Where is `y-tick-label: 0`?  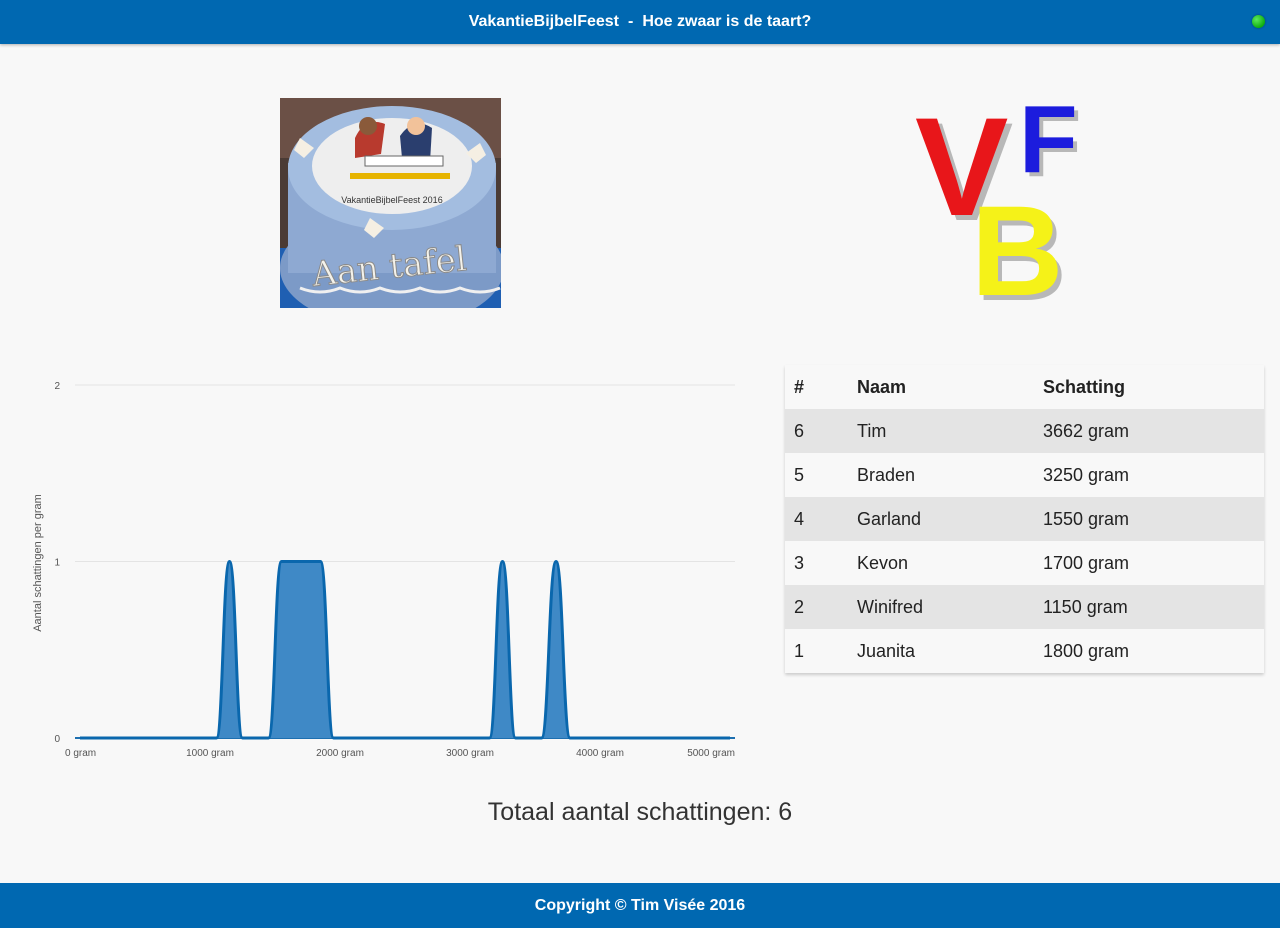
y-tick-label: 0 is located at coordinates (57, 739).